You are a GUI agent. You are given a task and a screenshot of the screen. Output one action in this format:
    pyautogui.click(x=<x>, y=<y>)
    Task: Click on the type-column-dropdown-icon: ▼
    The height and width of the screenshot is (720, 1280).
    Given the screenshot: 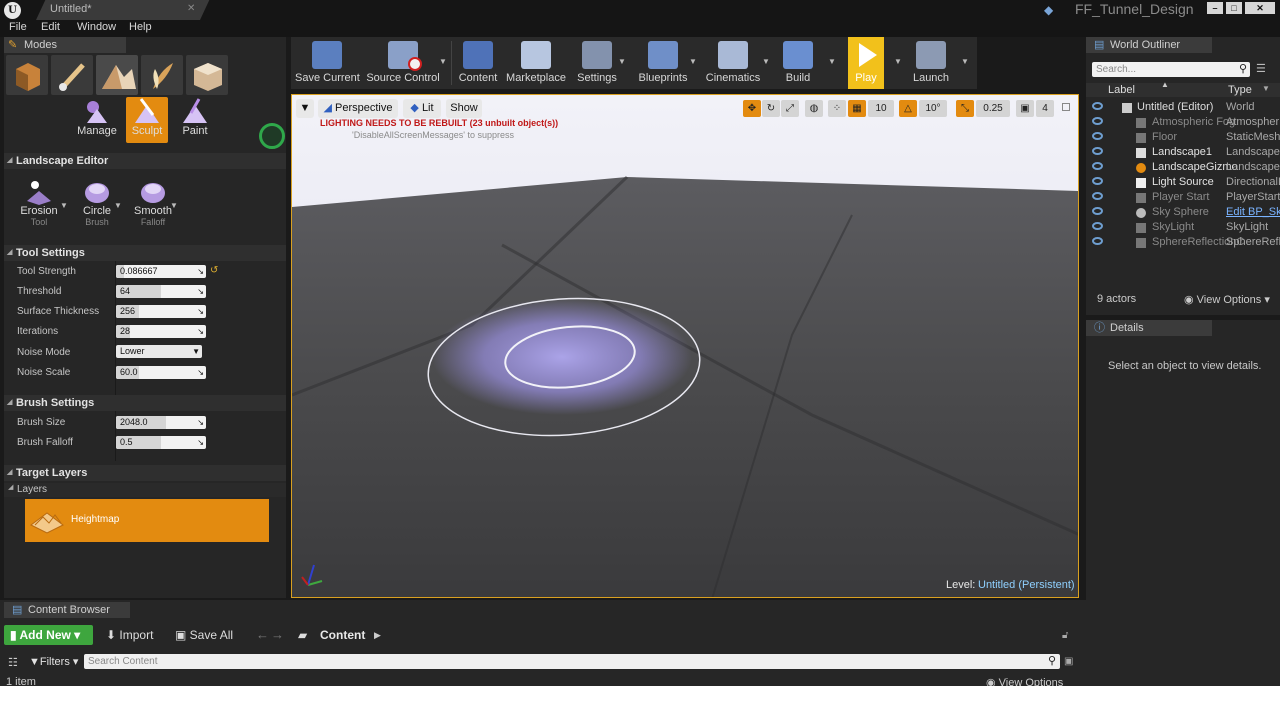 What is the action you would take?
    pyautogui.click(x=1266, y=88)
    